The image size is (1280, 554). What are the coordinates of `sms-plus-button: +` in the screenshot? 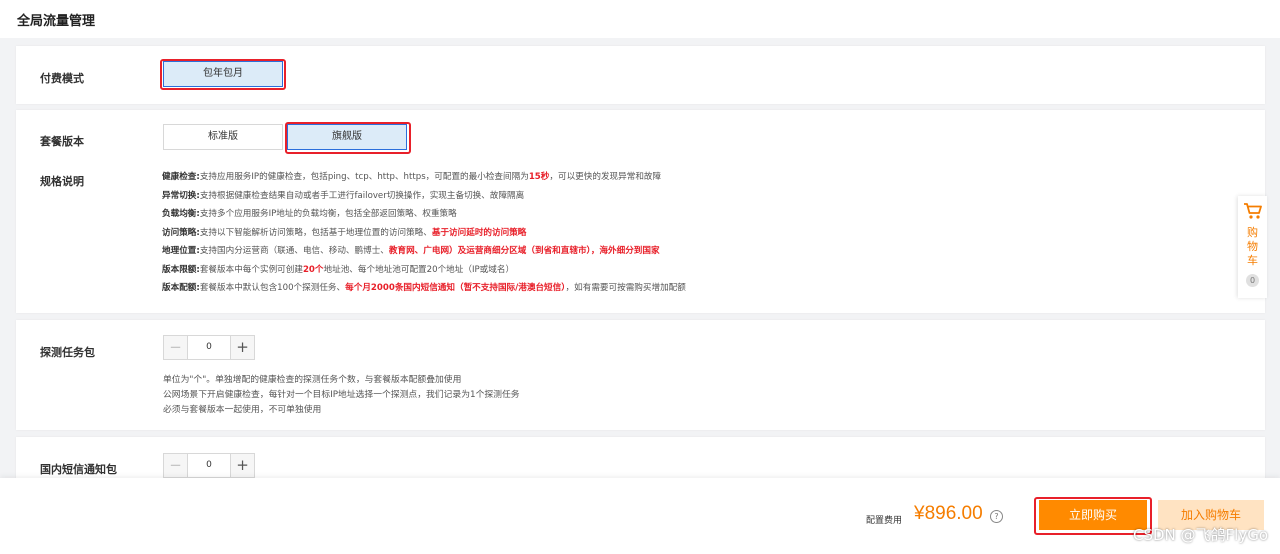 It's located at (242, 465).